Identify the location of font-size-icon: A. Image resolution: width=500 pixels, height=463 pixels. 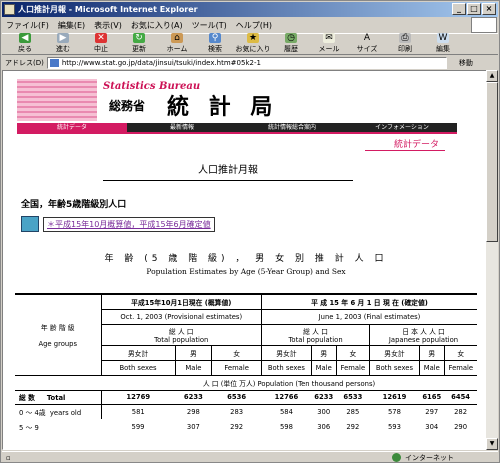
(367, 38).